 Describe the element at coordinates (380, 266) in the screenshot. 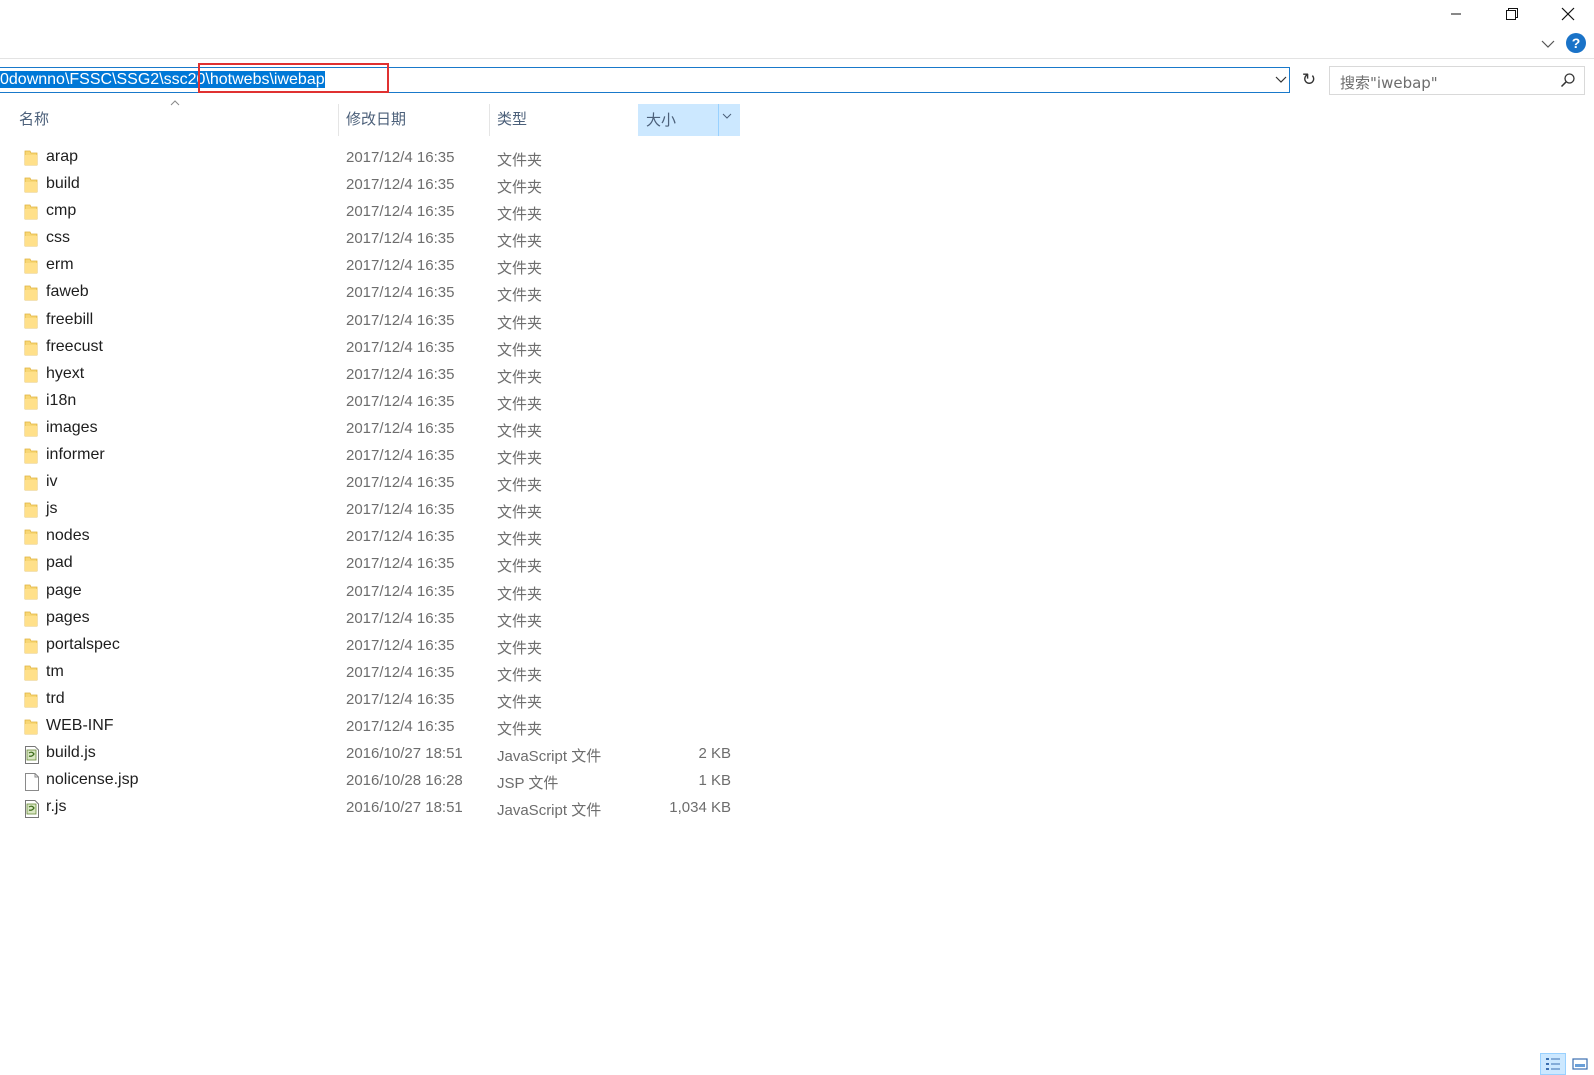

I see `file-row: erm 2017/12/4 16:35 文件夹` at that location.